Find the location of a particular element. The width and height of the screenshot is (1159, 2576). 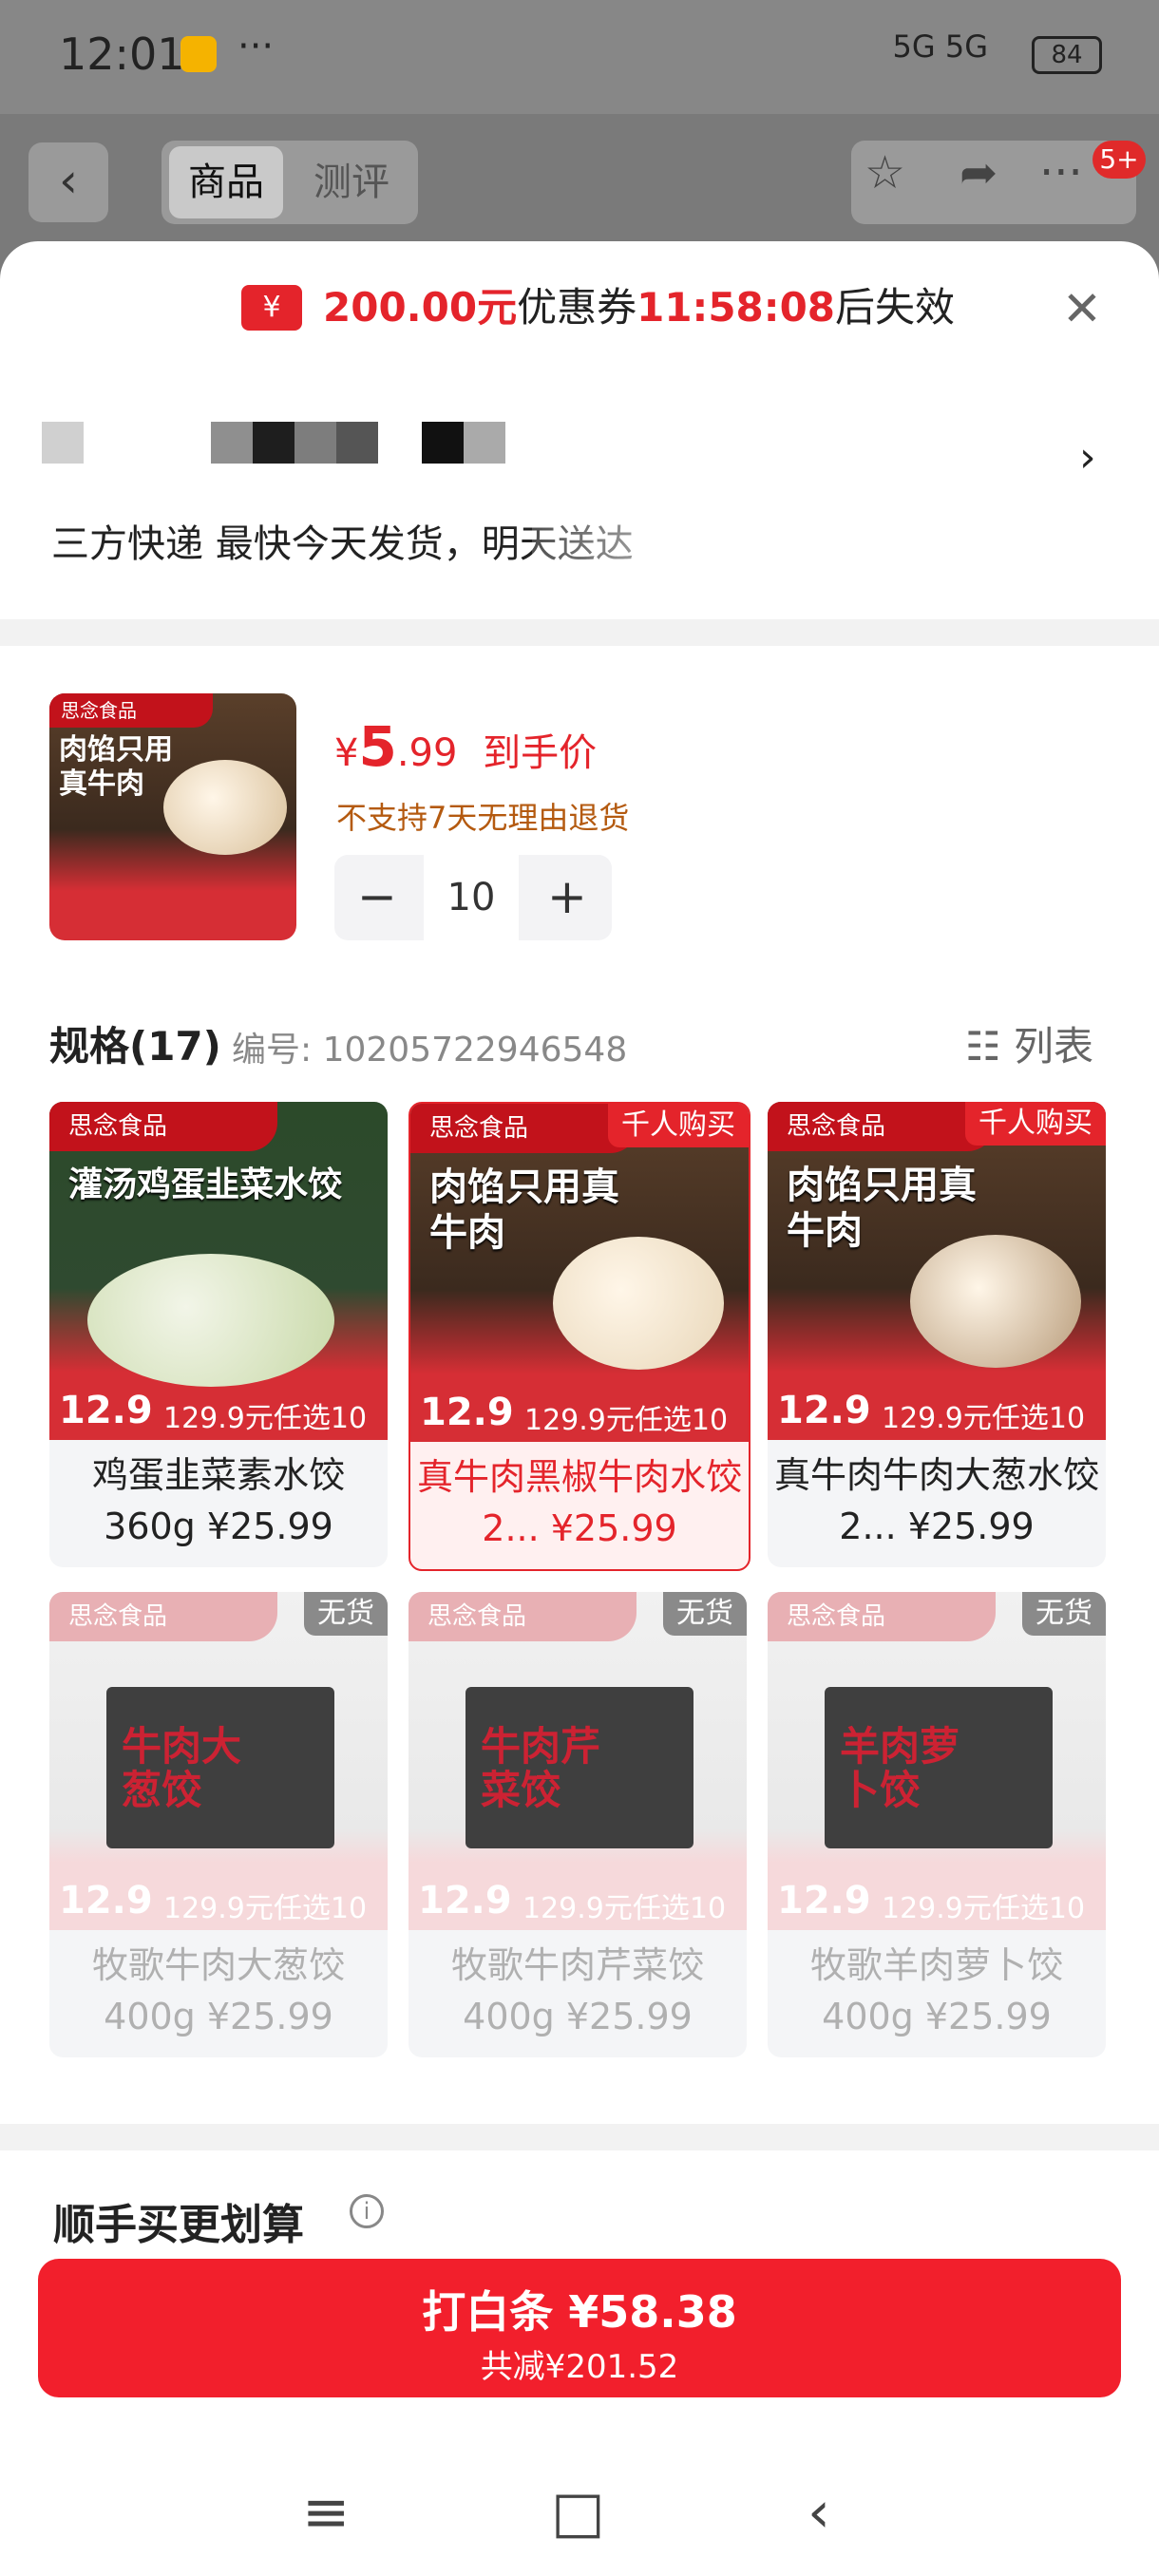

return-policy: 不支持7天无理由退货 is located at coordinates (483, 818).